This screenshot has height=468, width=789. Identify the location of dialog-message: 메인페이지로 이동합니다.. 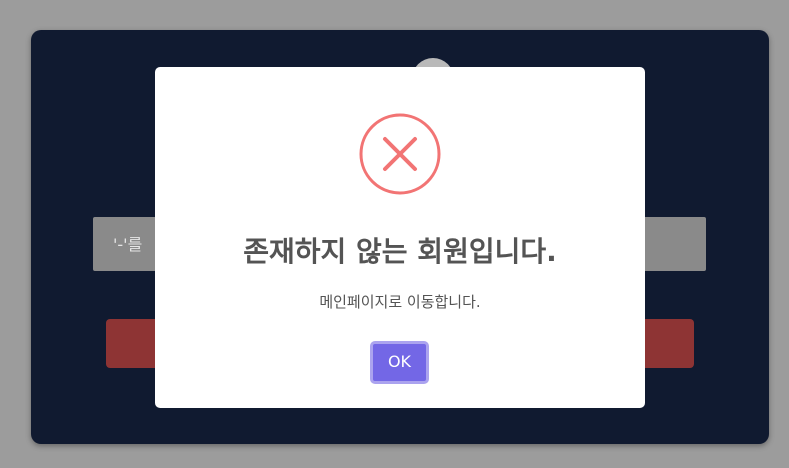
(400, 302).